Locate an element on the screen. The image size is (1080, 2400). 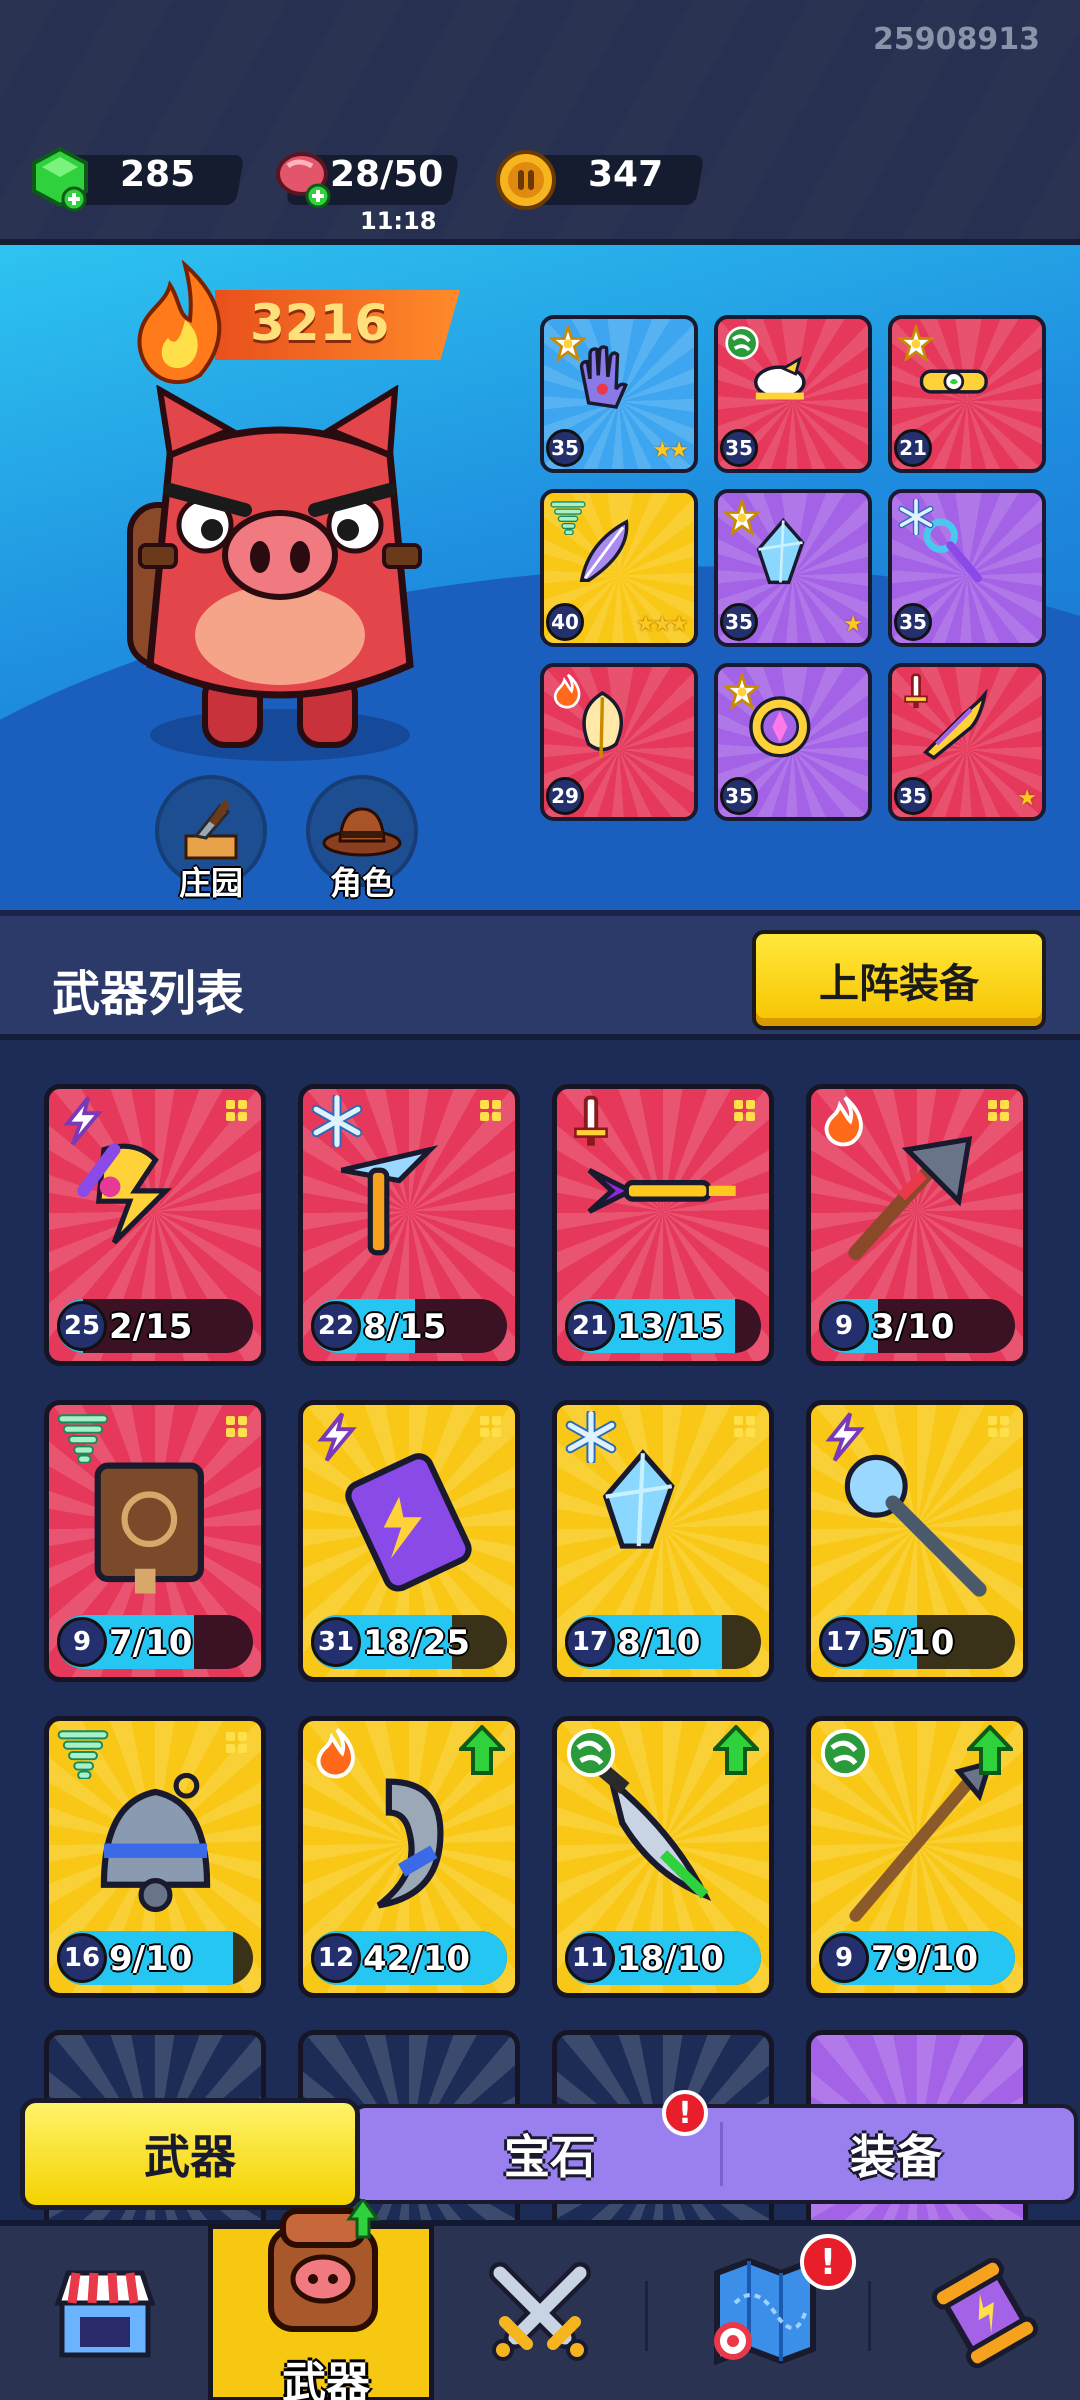
weapon-progress: 8/10 is located at coordinates (659, 1643).